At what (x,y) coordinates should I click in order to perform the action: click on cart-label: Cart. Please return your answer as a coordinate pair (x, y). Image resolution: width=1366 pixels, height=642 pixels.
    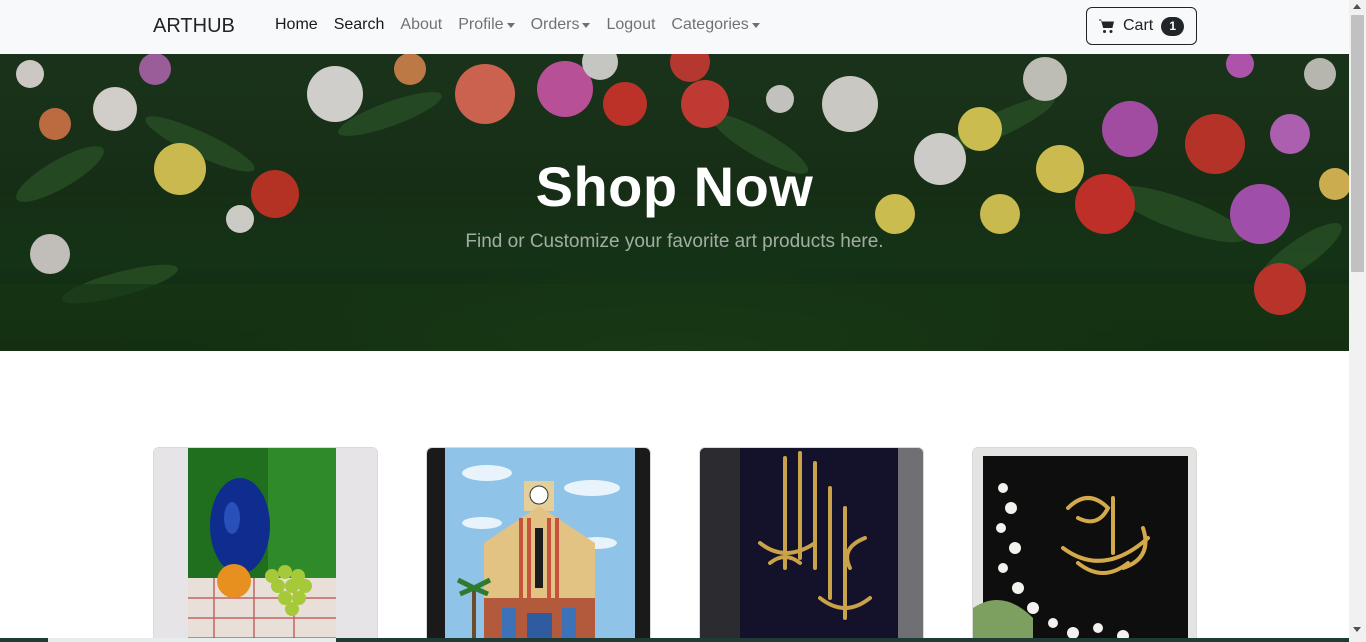
    Looking at the image, I should click on (1138, 25).